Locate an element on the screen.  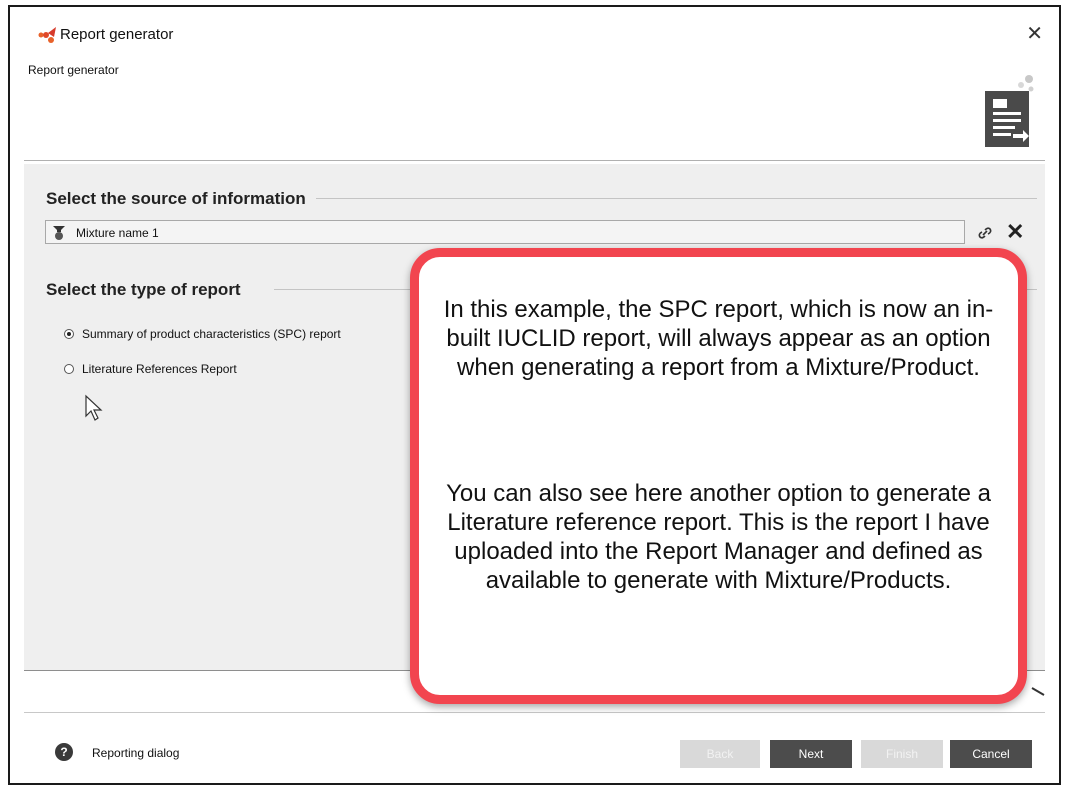
next-button: Next is located at coordinates (811, 754).